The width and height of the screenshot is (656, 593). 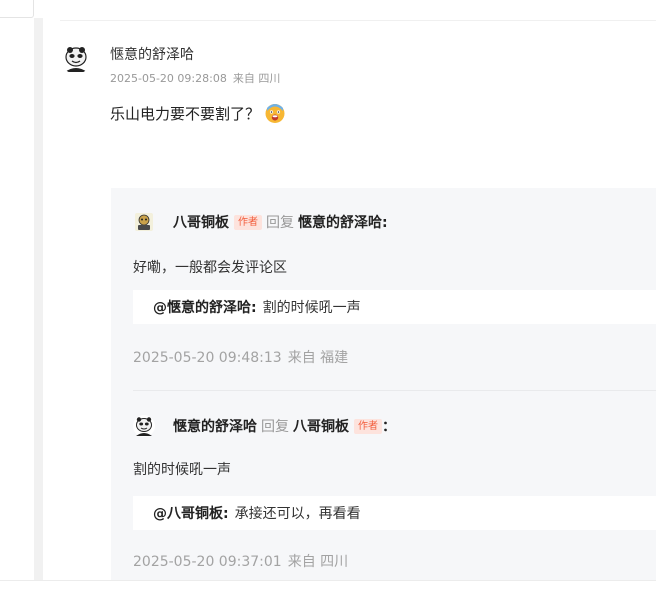 What do you see at coordinates (256, 78) in the screenshot?
I see `comment-location: 来自 四川` at bounding box center [256, 78].